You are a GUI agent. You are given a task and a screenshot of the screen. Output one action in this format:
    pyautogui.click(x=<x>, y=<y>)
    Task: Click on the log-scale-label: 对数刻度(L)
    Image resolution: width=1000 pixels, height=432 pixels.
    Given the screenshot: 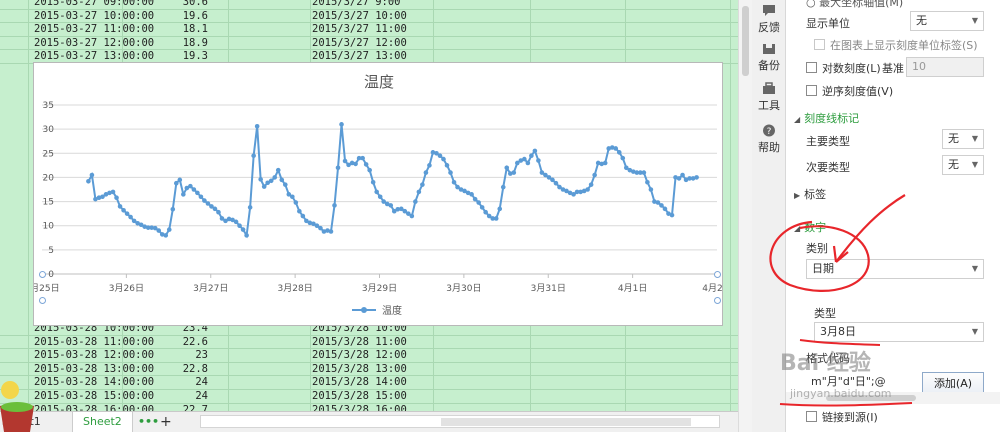 What is the action you would take?
    pyautogui.click(x=851, y=68)
    